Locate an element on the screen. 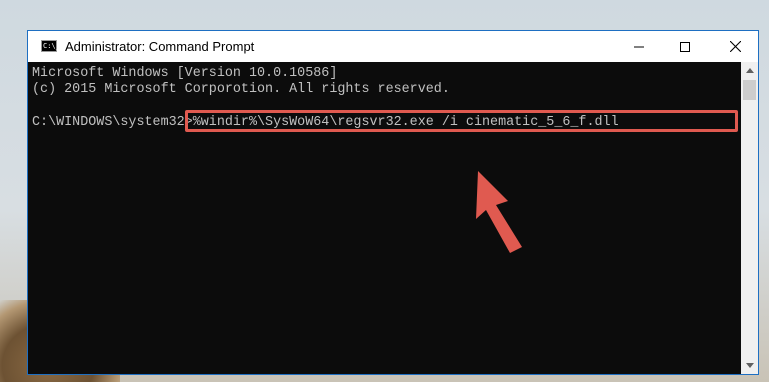  cmd-icon: C:\_ is located at coordinates (50, 46).